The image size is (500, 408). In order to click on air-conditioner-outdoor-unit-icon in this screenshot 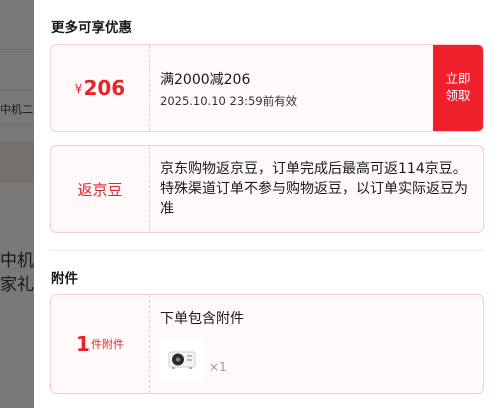, I will do `click(182, 360)`.